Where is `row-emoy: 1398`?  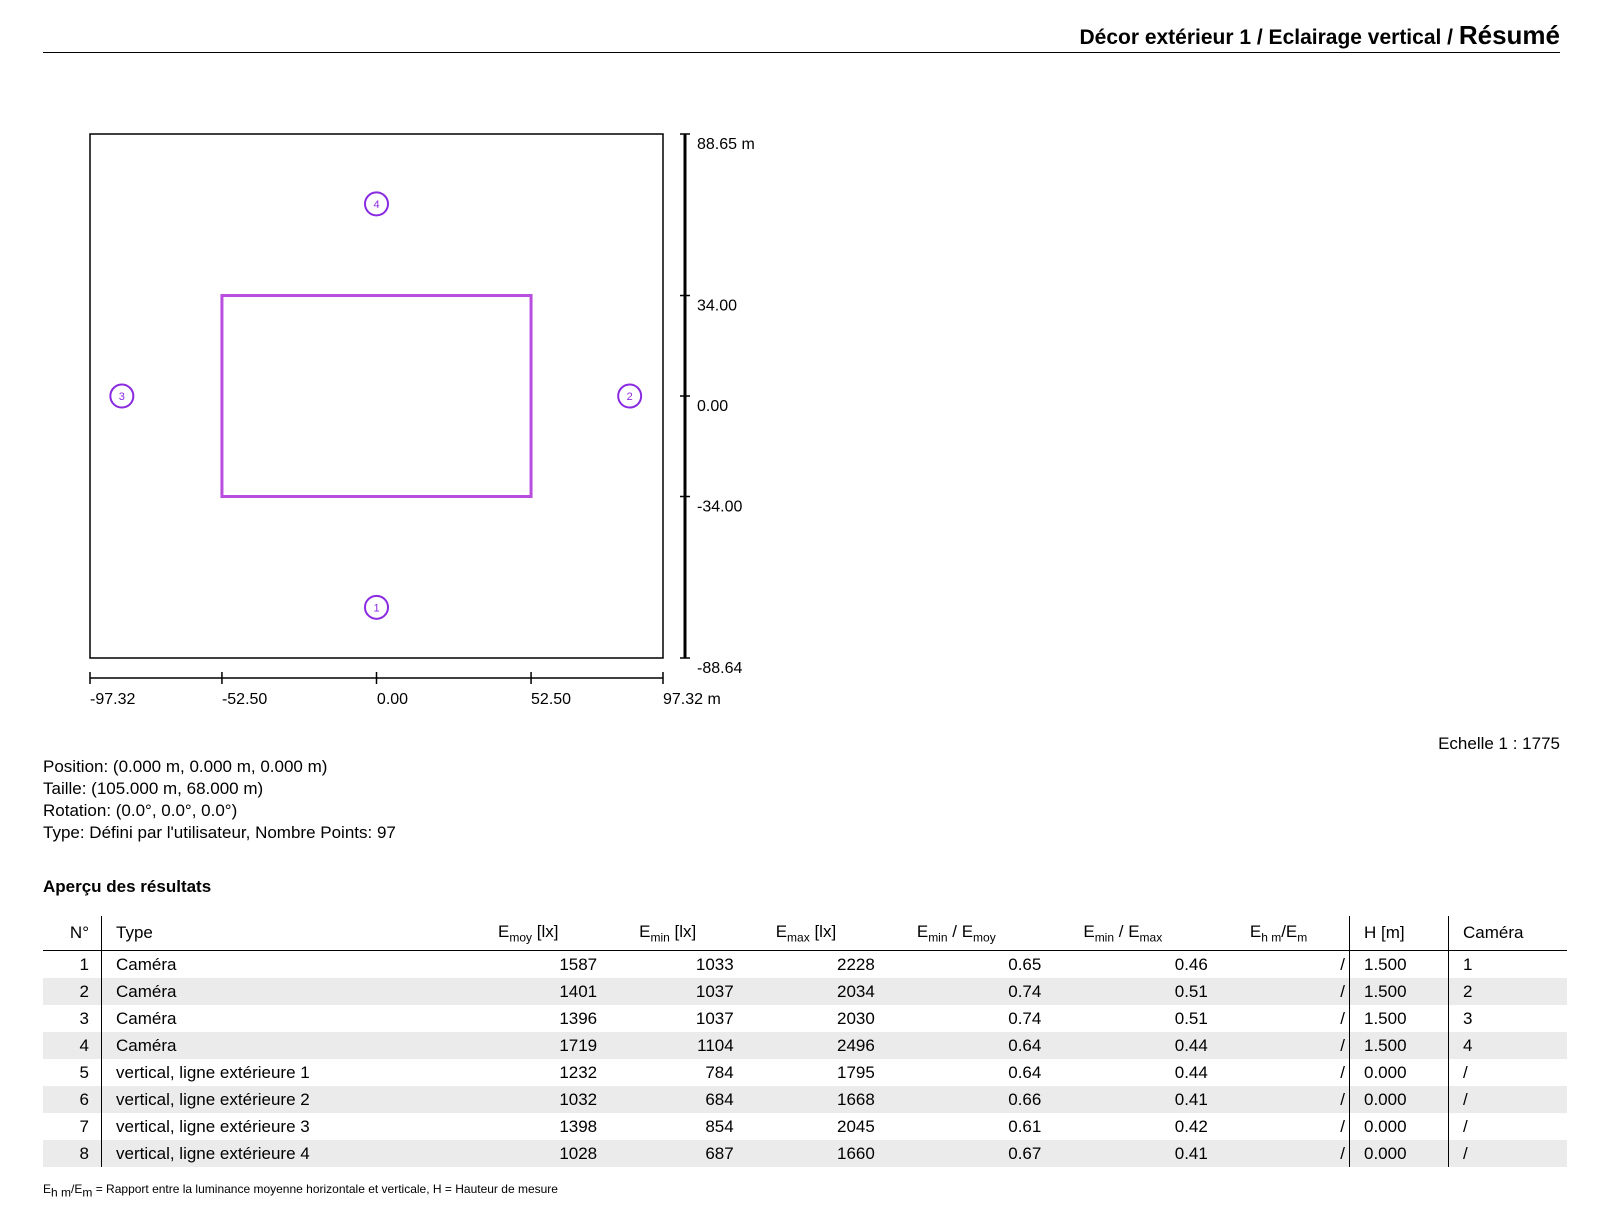 row-emoy: 1398 is located at coordinates (578, 1126).